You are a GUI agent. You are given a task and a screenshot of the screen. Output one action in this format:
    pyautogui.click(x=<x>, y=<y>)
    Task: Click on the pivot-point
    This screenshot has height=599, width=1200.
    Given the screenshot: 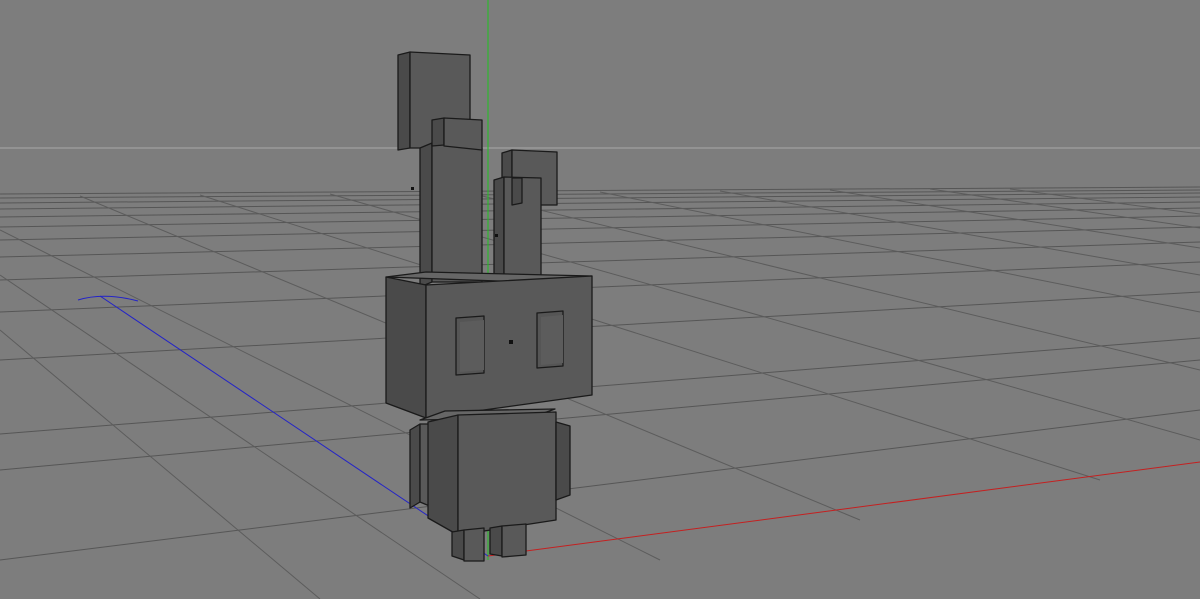 What is the action you would take?
    pyautogui.click(x=511, y=342)
    